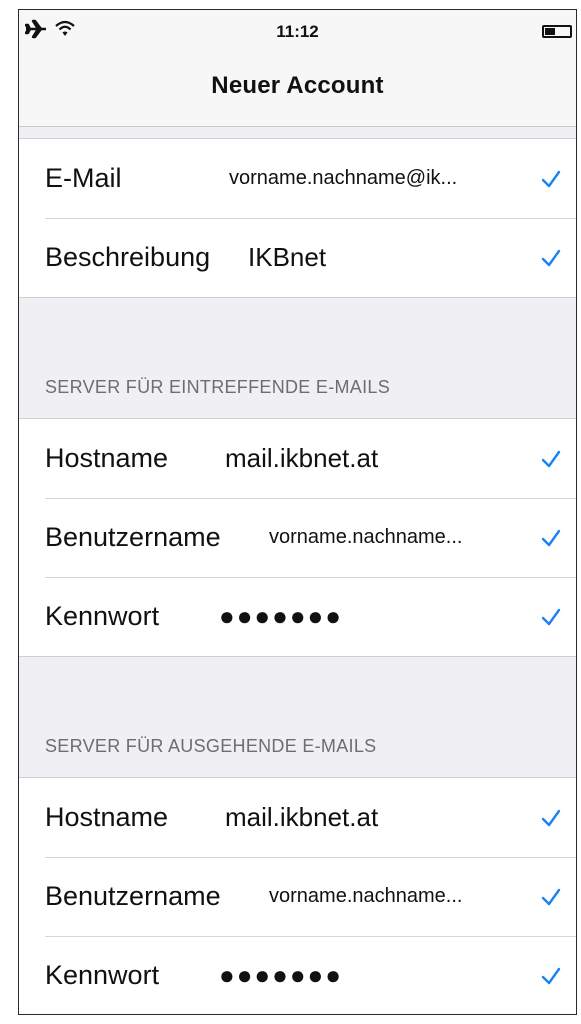 The height and width of the screenshot is (1024, 581). I want to click on page-title: Neuer Account, so click(297, 85).